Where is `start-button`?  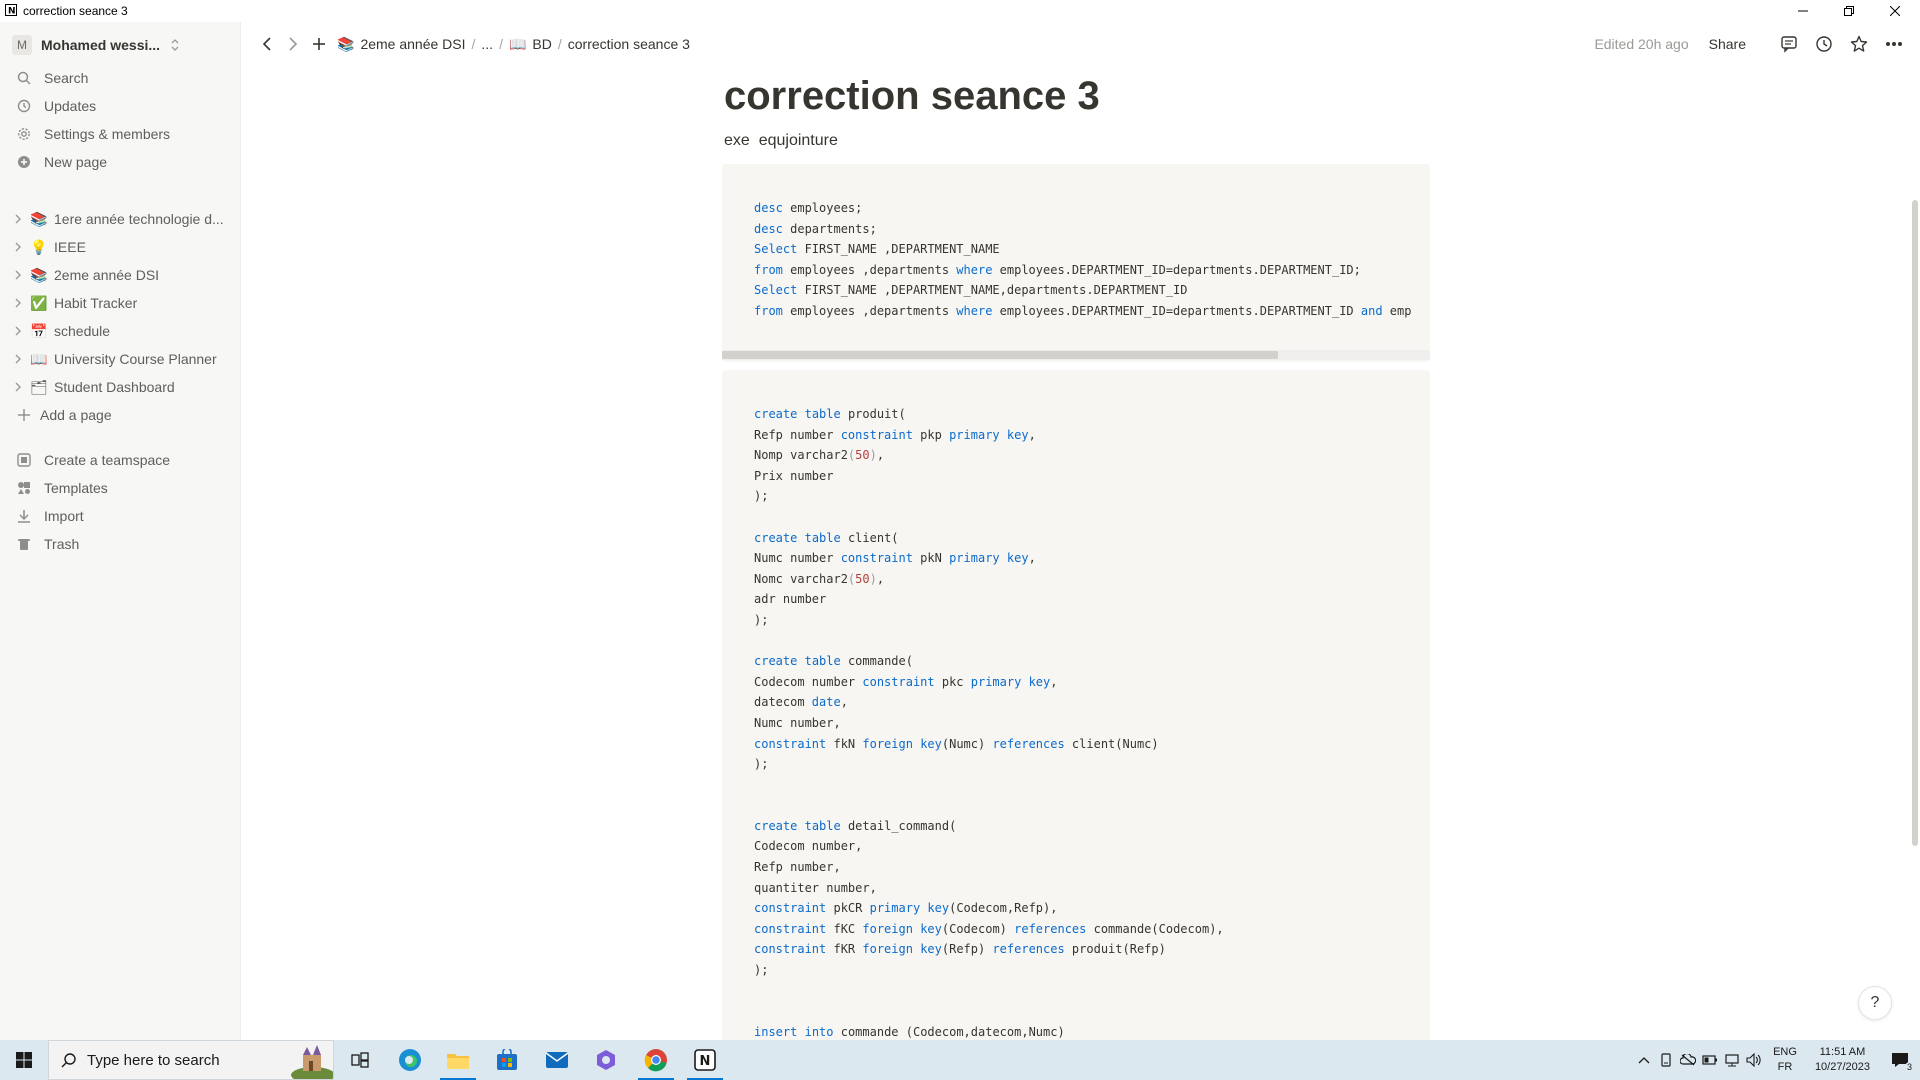 start-button is located at coordinates (24, 1060).